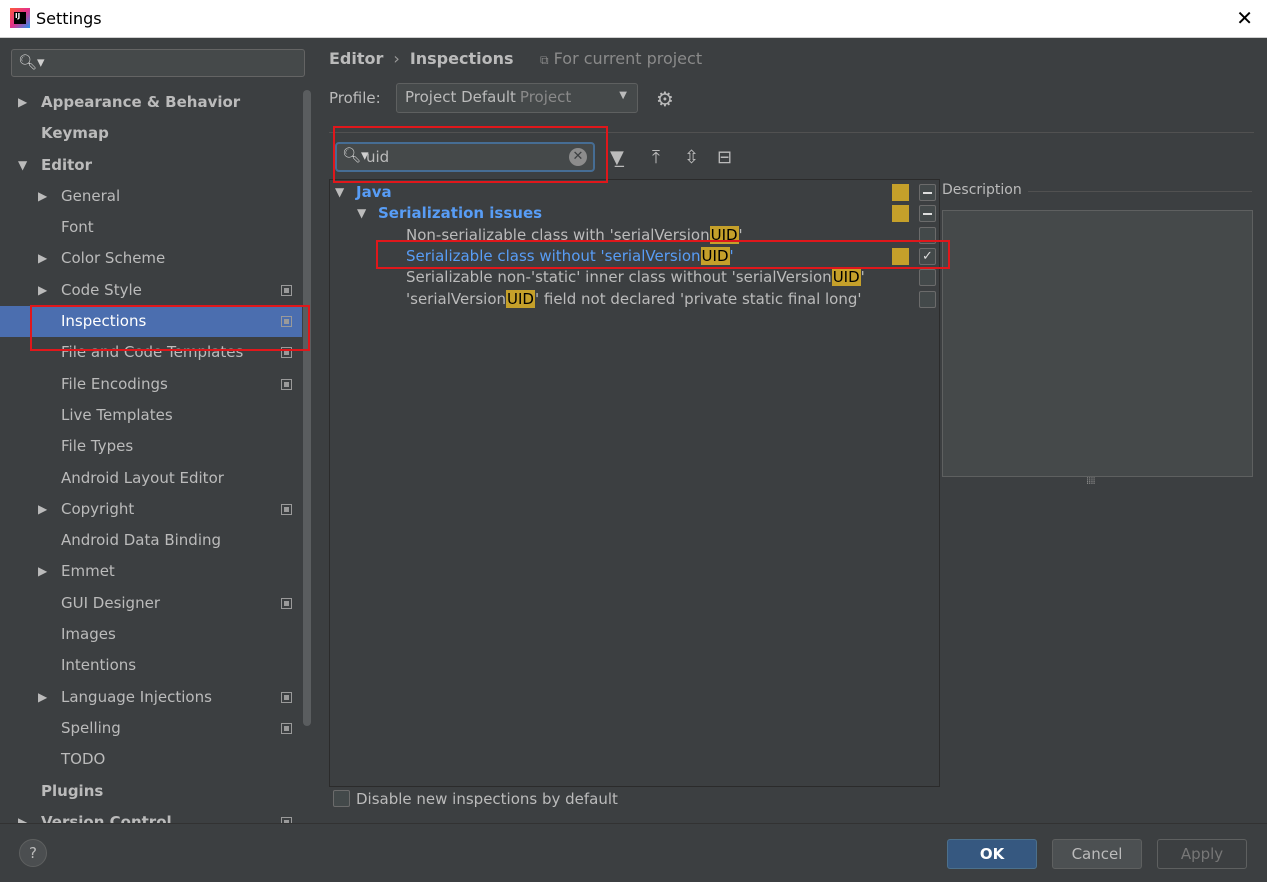  I want to click on settings-search-input: 🔍︎▾, so click(158, 63).